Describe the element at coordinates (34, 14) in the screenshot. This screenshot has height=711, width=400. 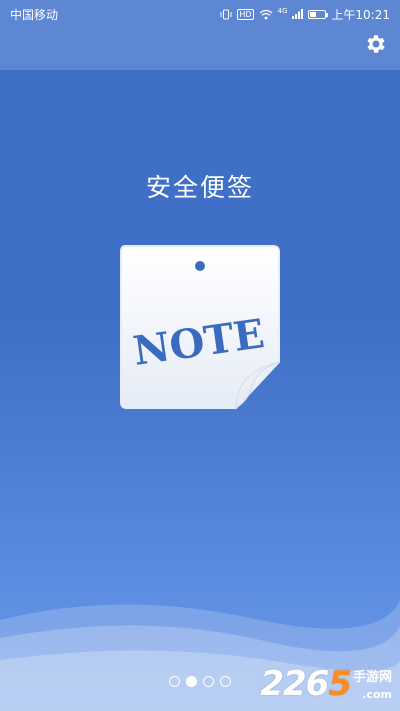
I see `carrier-label: 中国移动` at that location.